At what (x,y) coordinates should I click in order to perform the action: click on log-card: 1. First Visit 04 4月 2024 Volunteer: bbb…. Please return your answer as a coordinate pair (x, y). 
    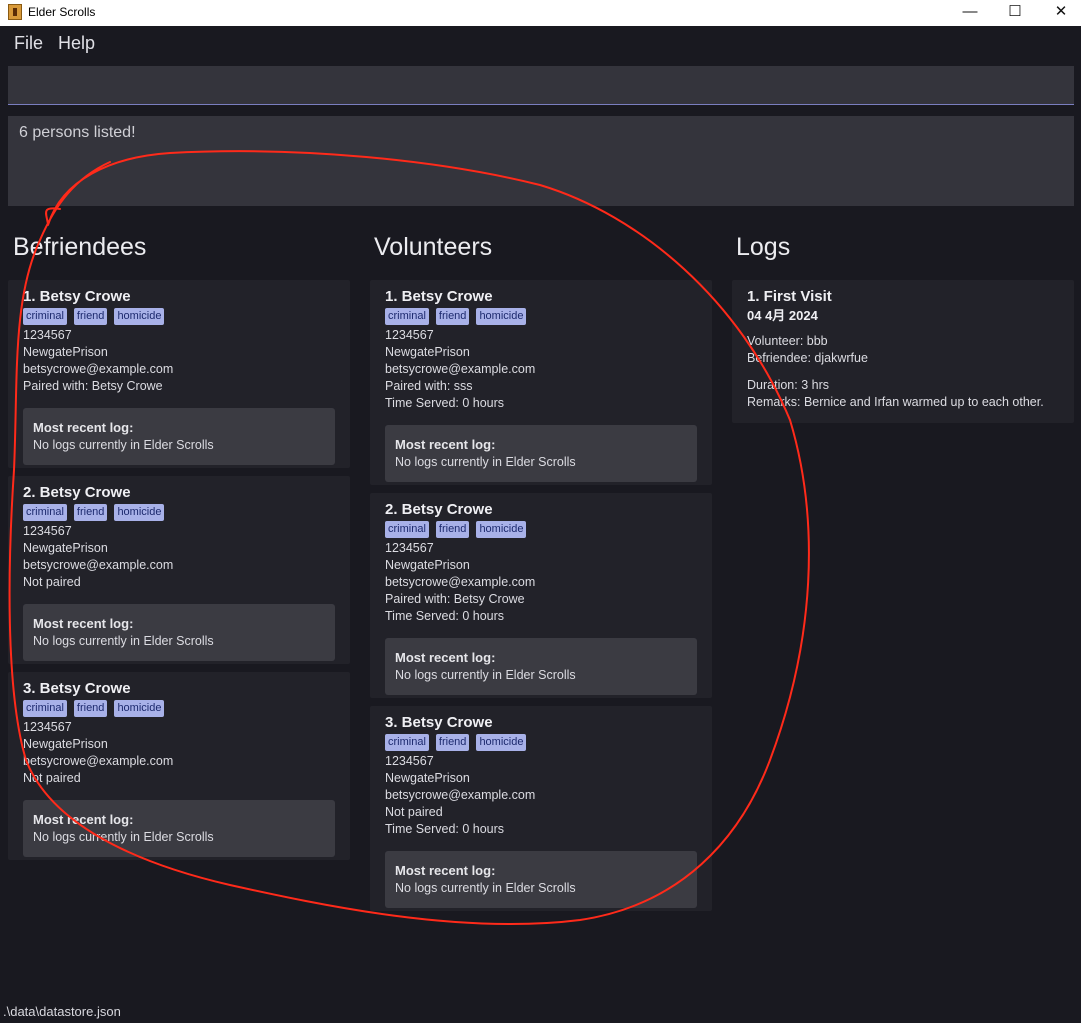
    Looking at the image, I should click on (903, 351).